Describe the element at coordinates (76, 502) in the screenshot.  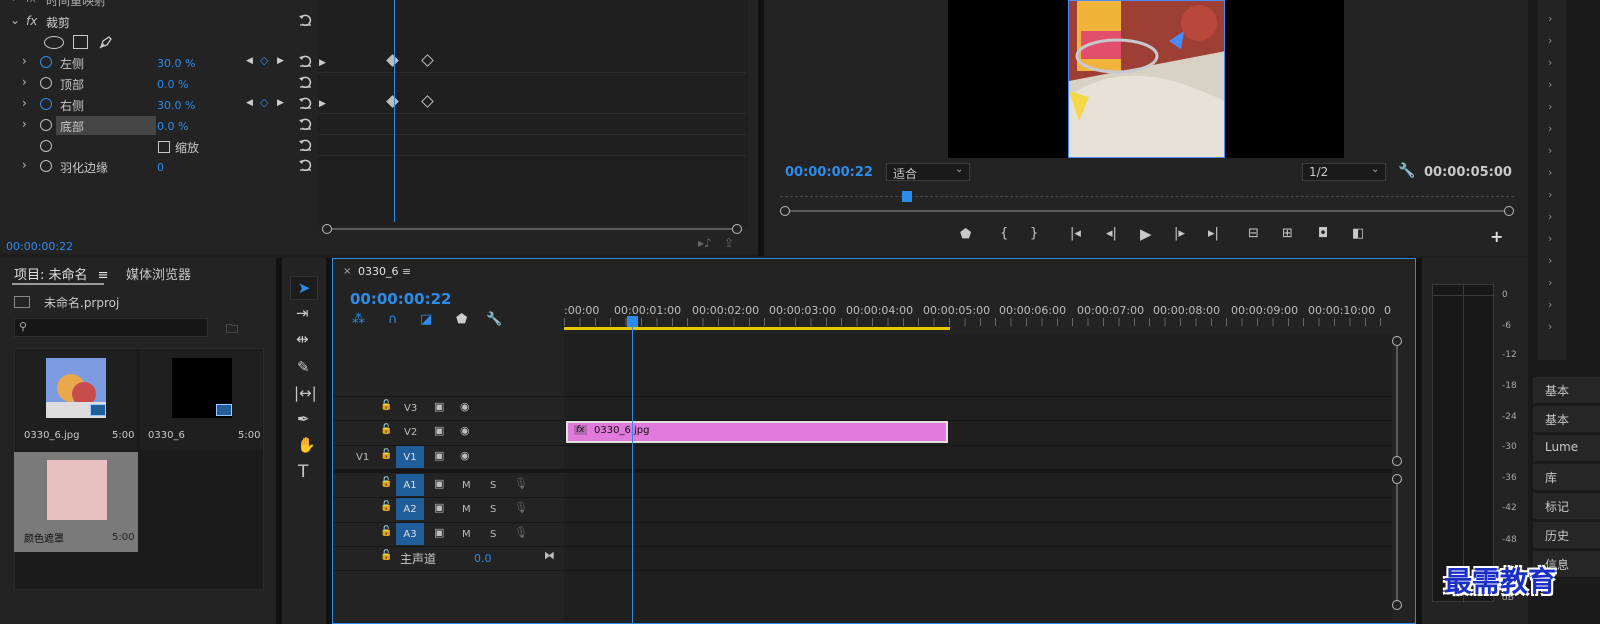
I see `project-item-color-matte: 颜色遮罩 5:00` at that location.